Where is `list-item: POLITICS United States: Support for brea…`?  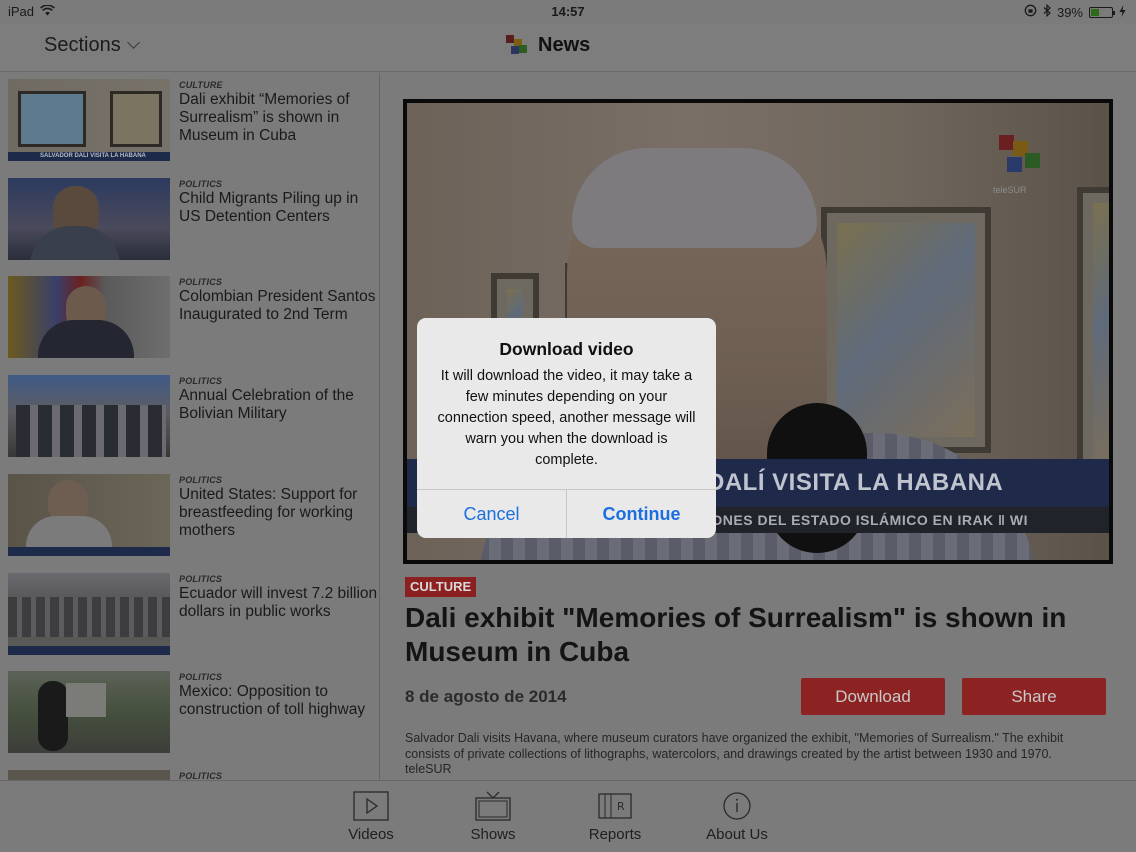
list-item: POLITICS United States: Support for brea… is located at coordinates (193, 512).